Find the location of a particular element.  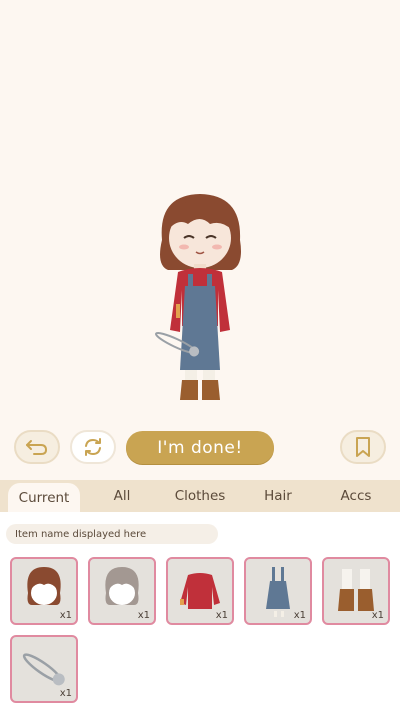

item-name-display: Item name displayed here is located at coordinates (112, 534).